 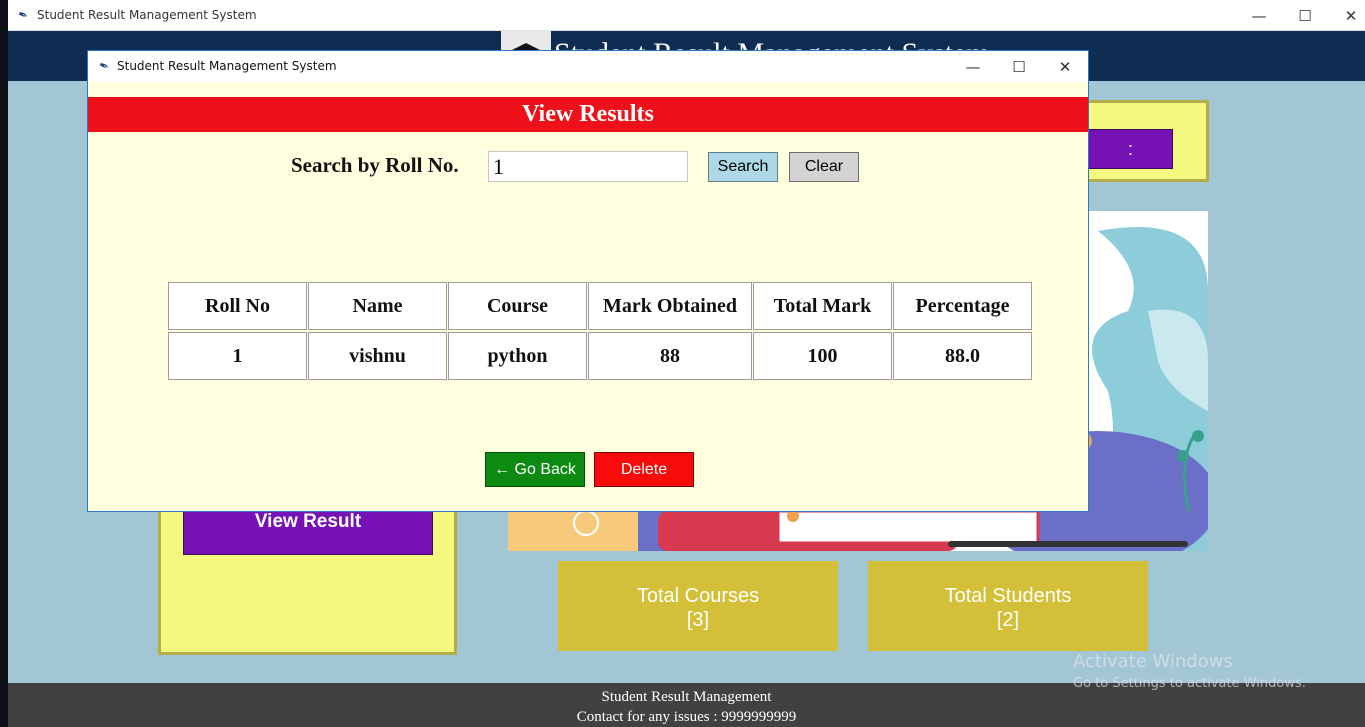 What do you see at coordinates (1189, 683) in the screenshot?
I see `watermark-subtitle: Go to Settings to activate Windows.` at bounding box center [1189, 683].